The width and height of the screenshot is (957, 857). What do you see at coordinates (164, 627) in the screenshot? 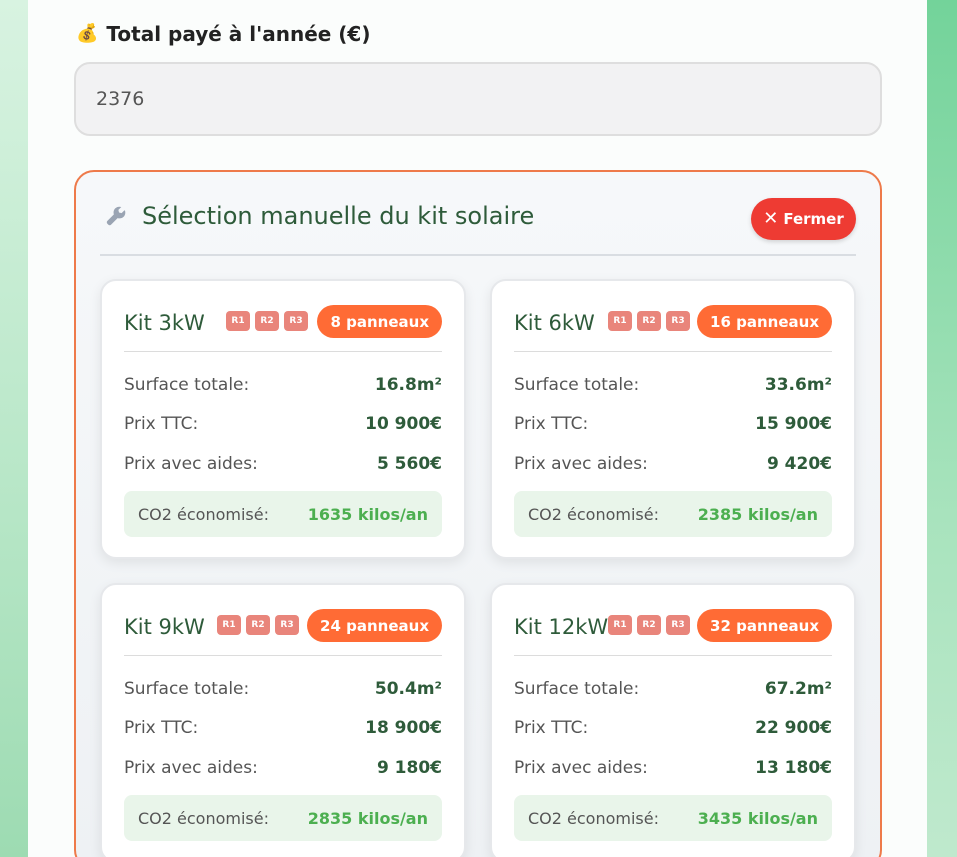
I see `kit-name: Kit 9kW` at bounding box center [164, 627].